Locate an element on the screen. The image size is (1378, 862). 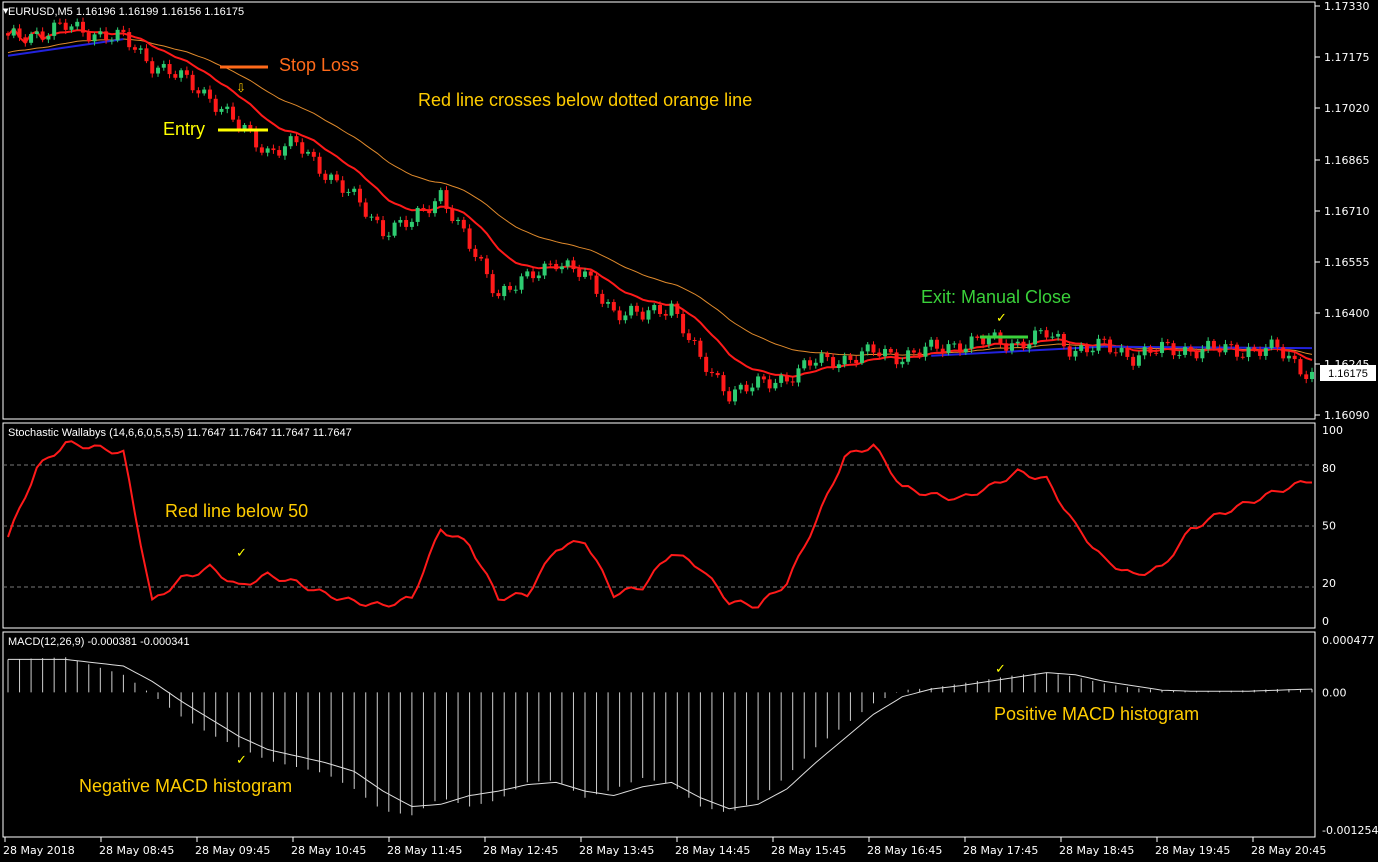
time-tick-label: 28 May 17:45 is located at coordinates (1000, 850).